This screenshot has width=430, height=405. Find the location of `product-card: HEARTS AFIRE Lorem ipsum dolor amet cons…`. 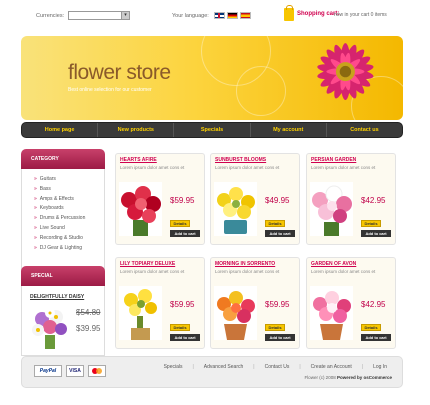

product-card: HEARTS AFIRE Lorem ipsum dolor amet cons… is located at coordinates (160, 199).